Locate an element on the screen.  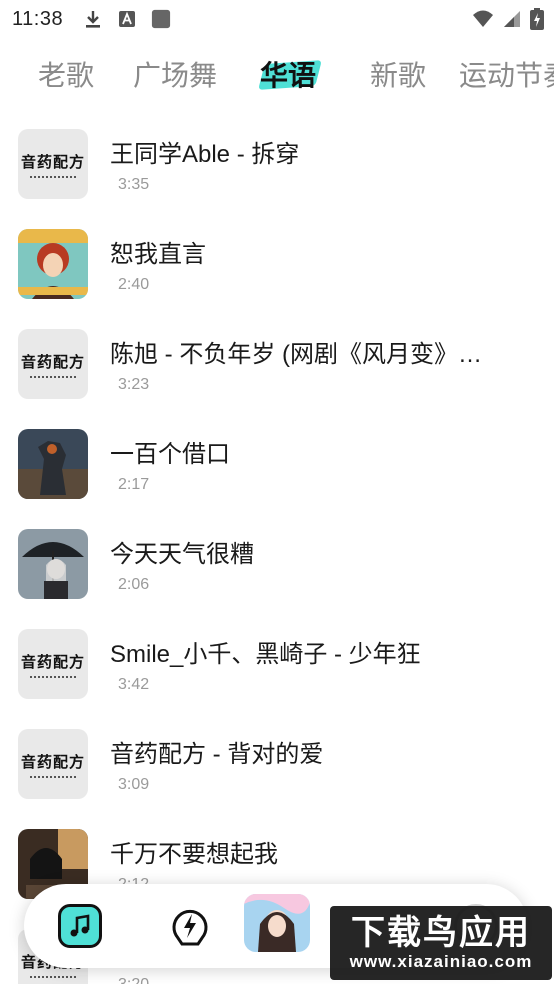
music-note-icon is located at coordinates (80, 926).